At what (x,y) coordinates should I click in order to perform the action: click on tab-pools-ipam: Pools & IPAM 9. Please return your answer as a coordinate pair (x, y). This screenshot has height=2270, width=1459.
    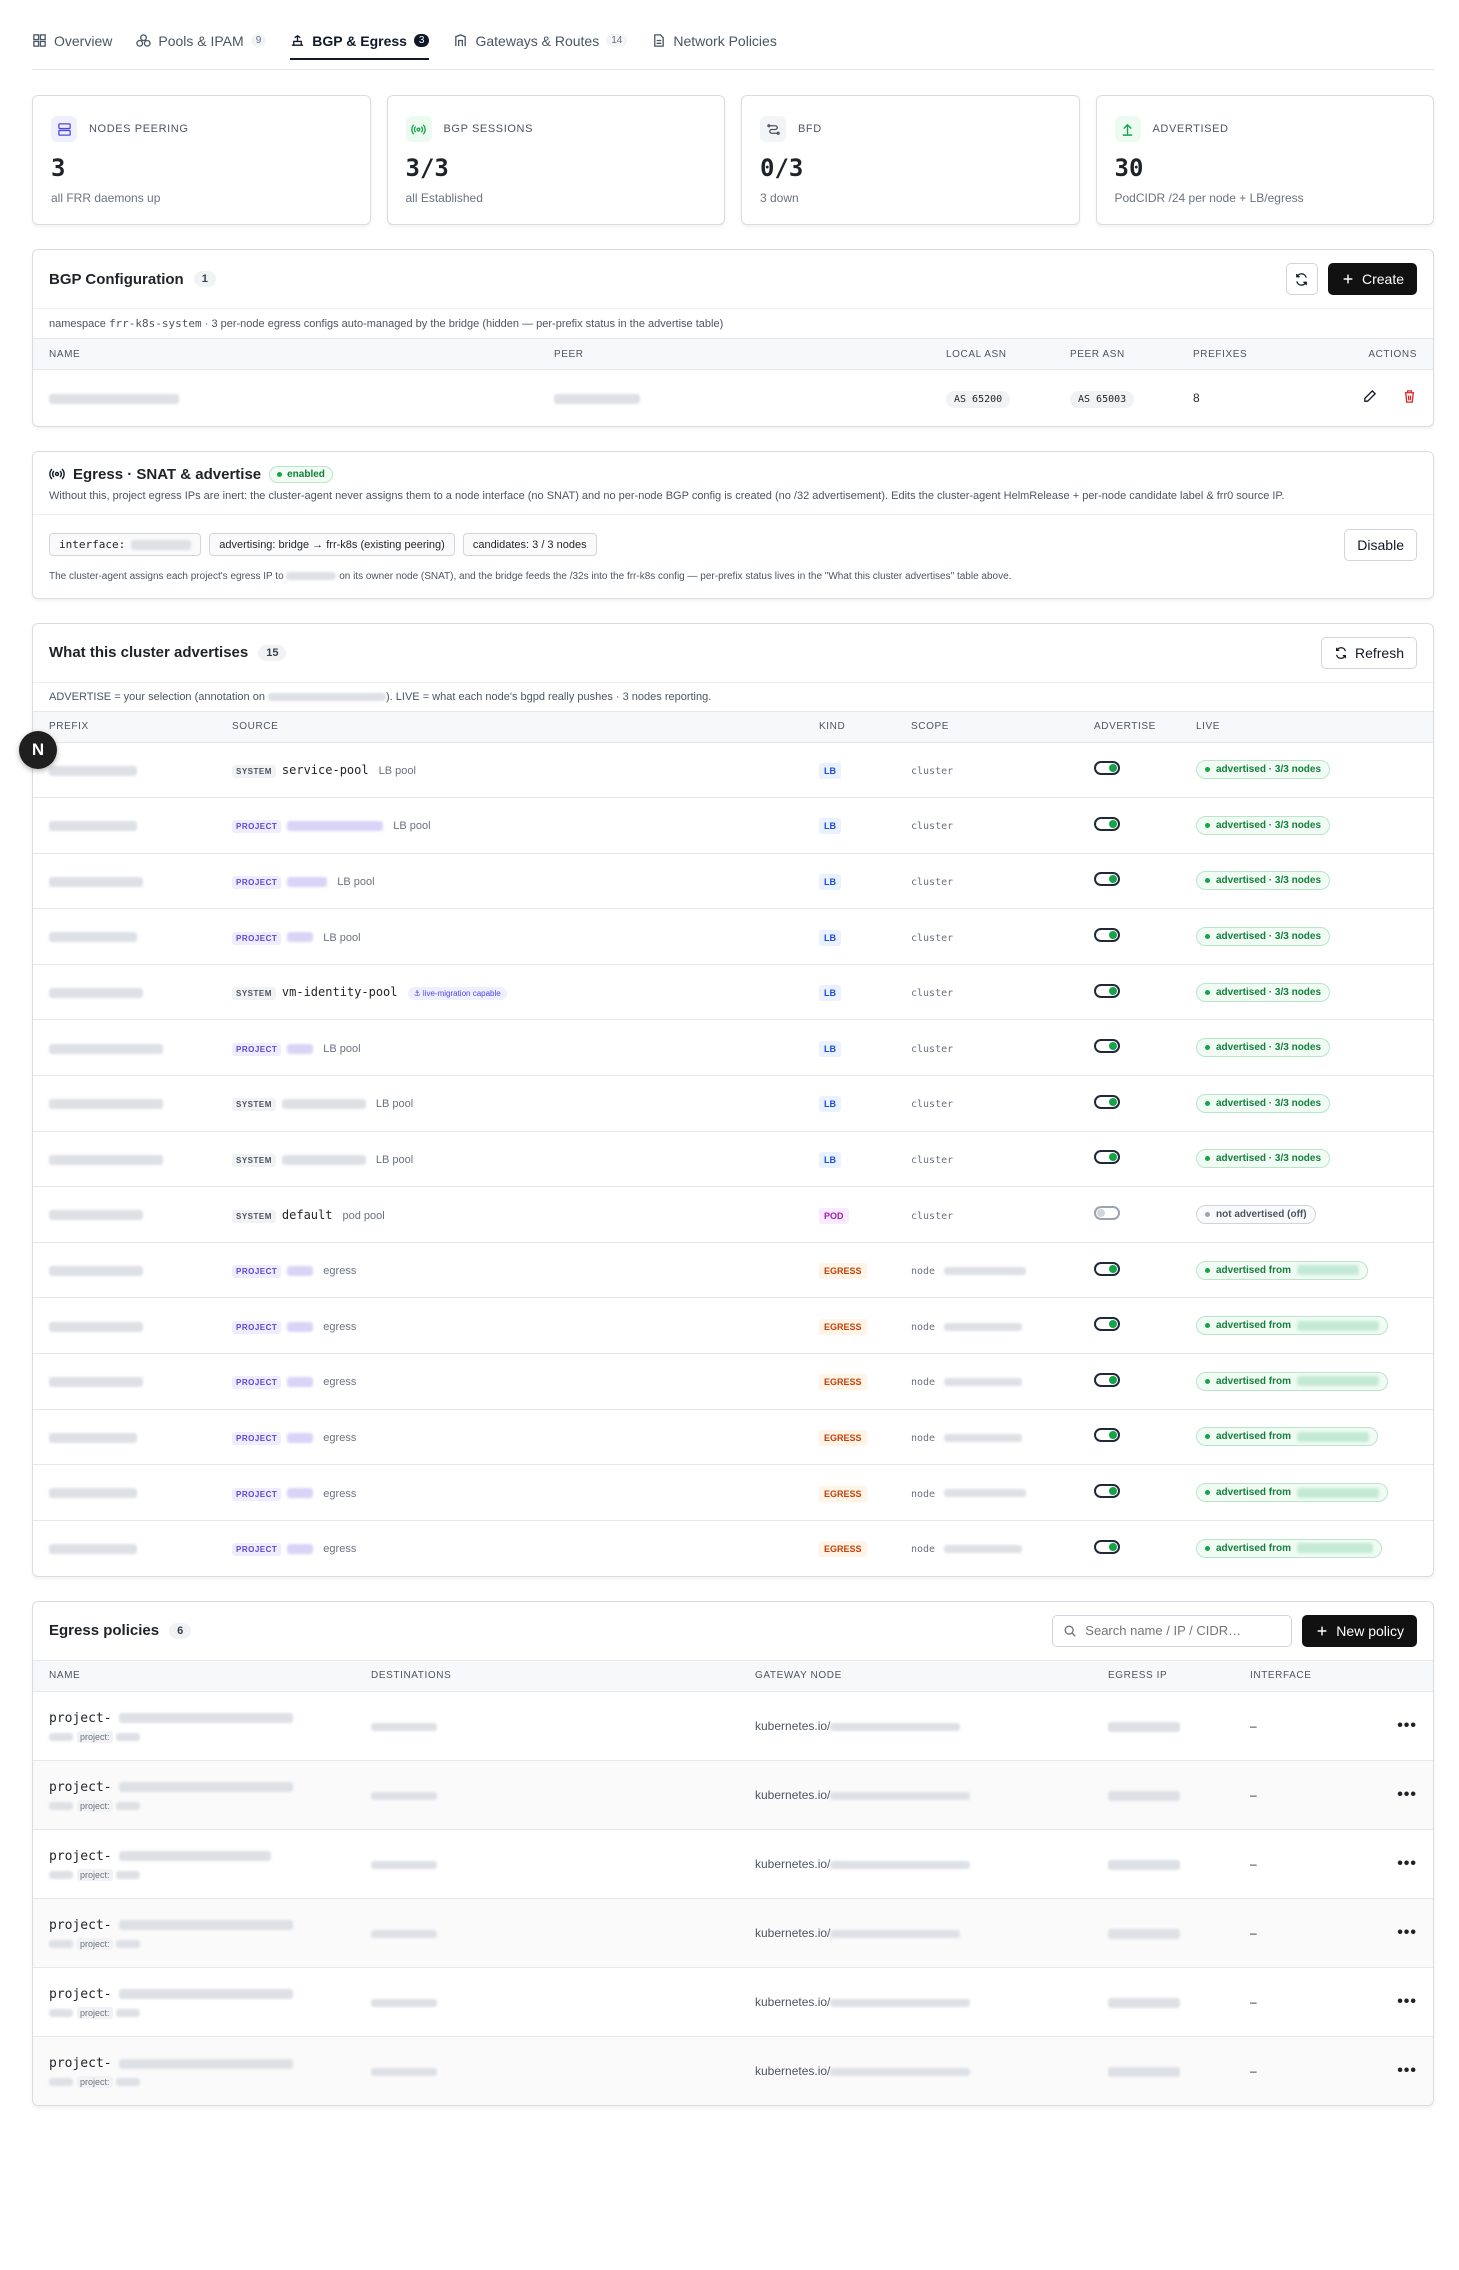
    Looking at the image, I should click on (201, 35).